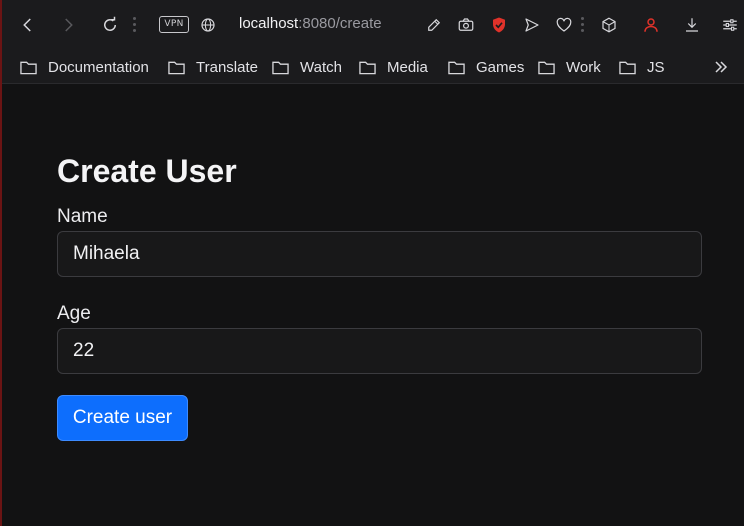 This screenshot has height=526, width=744. What do you see at coordinates (651, 25) in the screenshot?
I see `profile-icon` at bounding box center [651, 25].